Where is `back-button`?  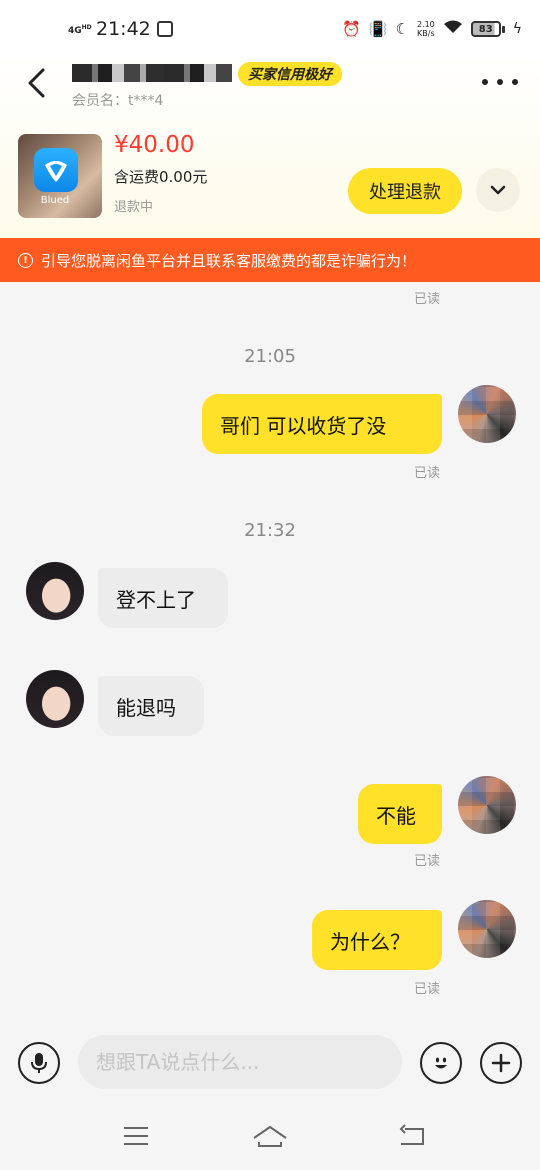
back-button is located at coordinates (37, 83).